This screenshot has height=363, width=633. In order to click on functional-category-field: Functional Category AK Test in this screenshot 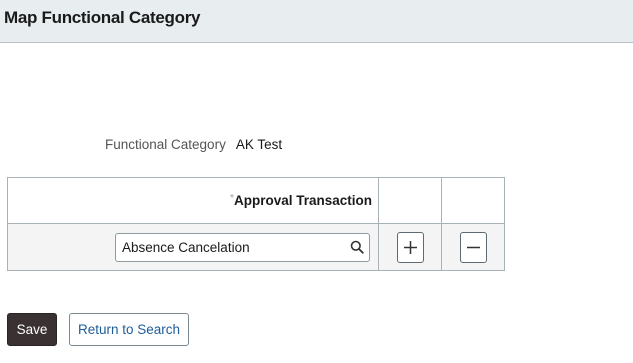, I will do `click(193, 144)`.